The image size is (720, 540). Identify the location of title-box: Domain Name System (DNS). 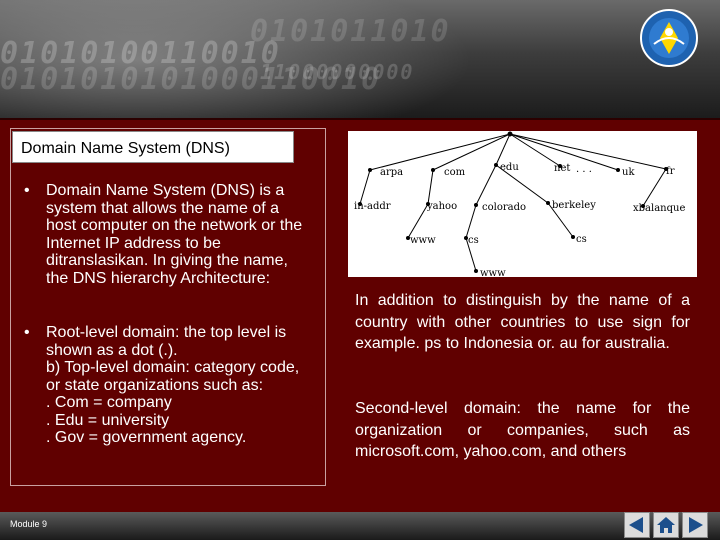
(153, 147).